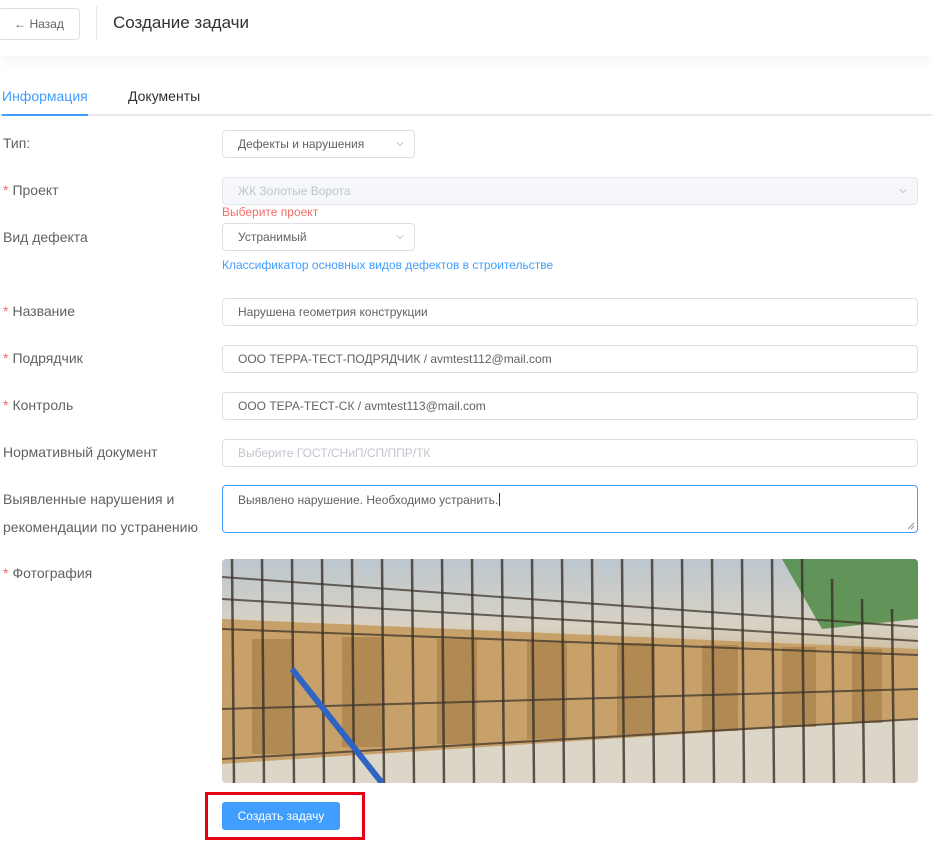  I want to click on tab-information: Информация, so click(45, 96).